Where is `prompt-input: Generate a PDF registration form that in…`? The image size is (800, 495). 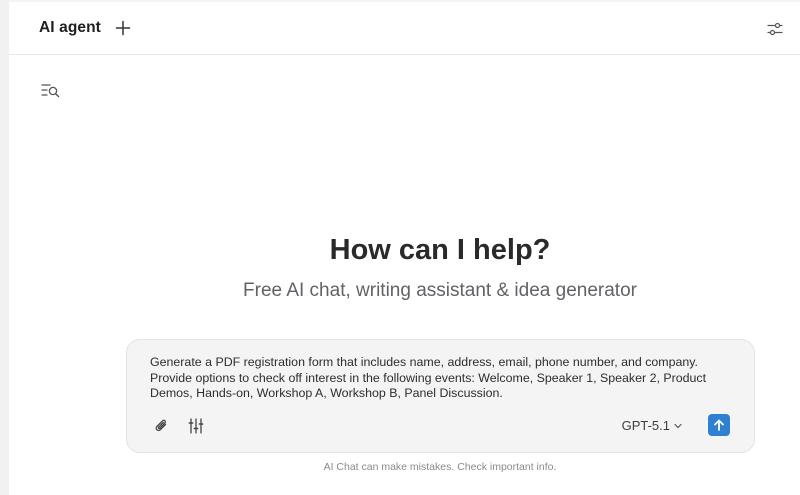
prompt-input: Generate a PDF registration form that in… is located at coordinates (430, 378).